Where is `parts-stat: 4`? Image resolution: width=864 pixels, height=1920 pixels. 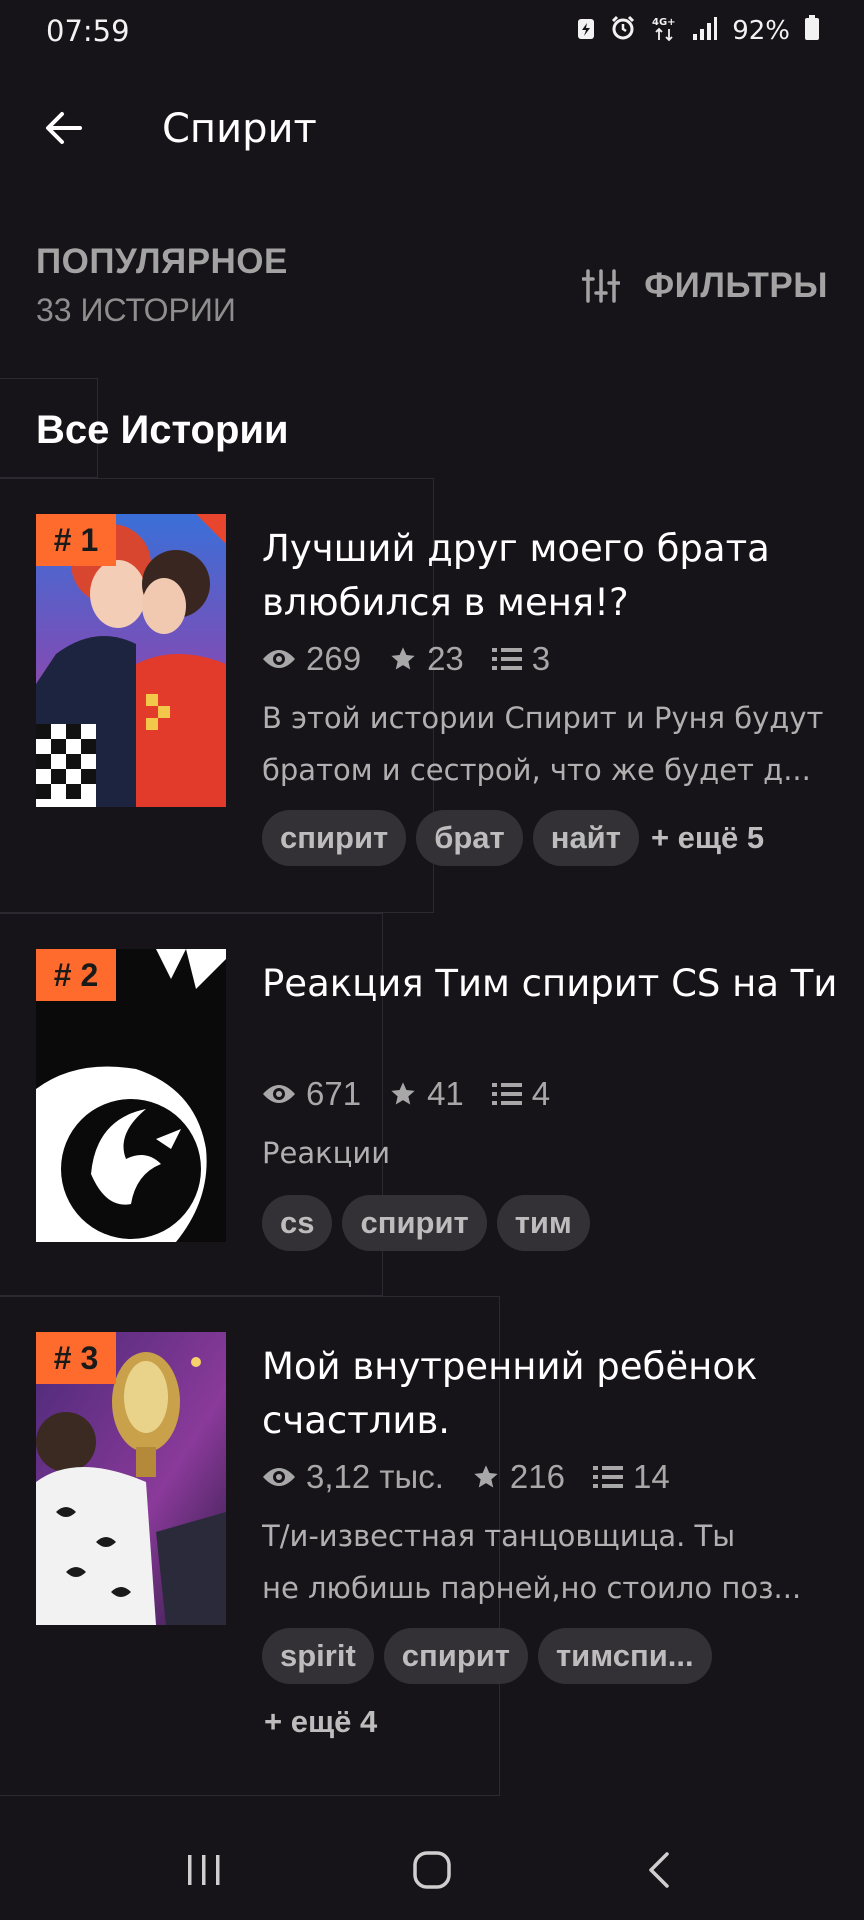
parts-stat: 4 is located at coordinates (521, 1094).